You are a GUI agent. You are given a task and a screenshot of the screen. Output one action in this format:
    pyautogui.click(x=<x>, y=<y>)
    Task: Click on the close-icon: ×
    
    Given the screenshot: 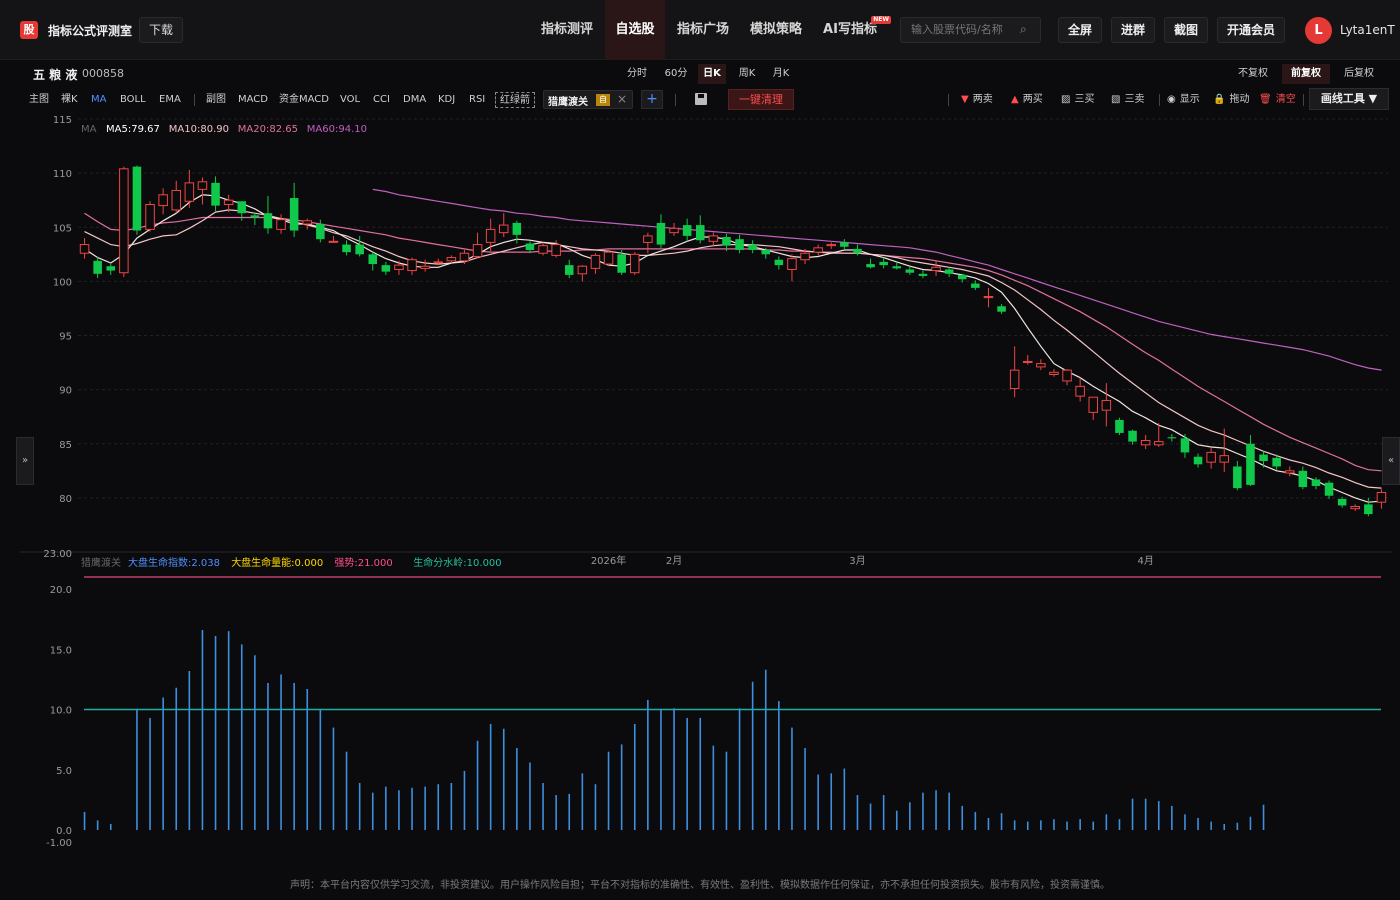 What is the action you would take?
    pyautogui.click(x=622, y=99)
    